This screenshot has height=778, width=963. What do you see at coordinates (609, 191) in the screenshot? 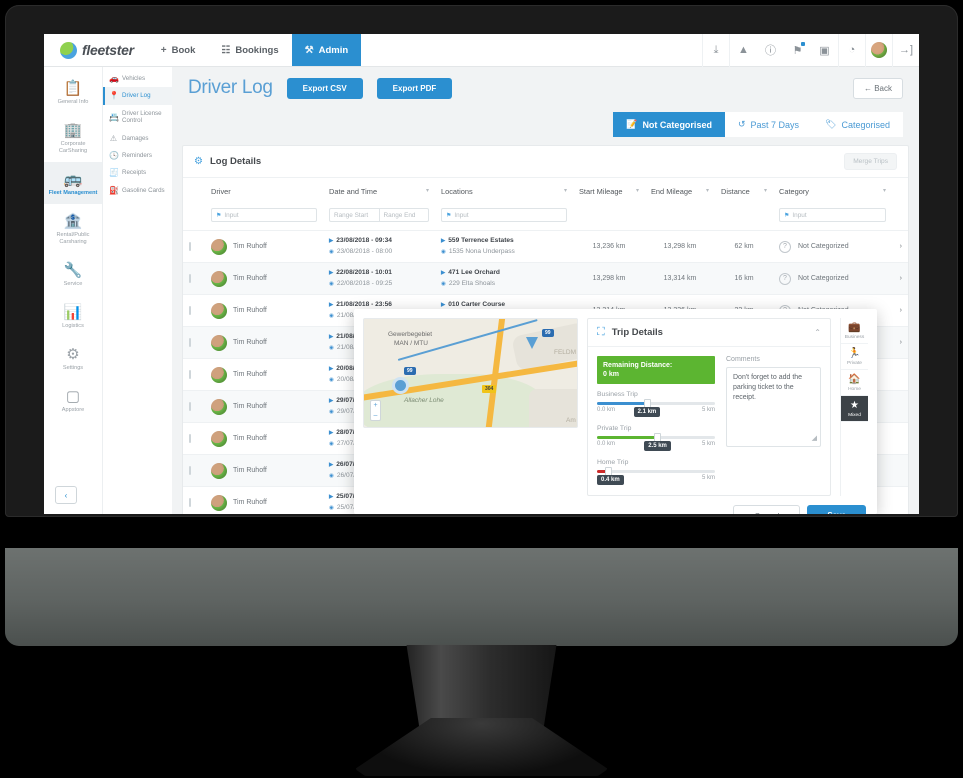
I see `col-start-mileage: ▾ Start Mileage` at bounding box center [609, 191].